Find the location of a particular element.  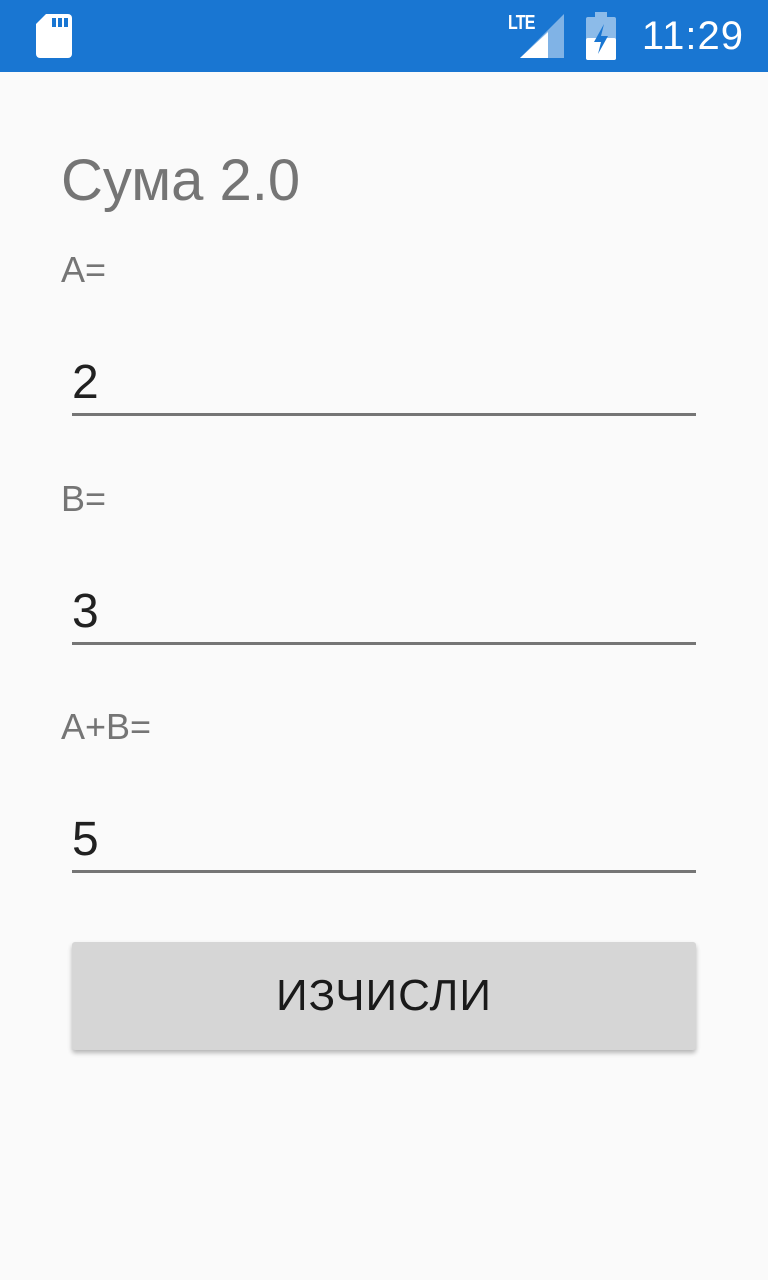

label-b: B= is located at coordinates (84, 498).